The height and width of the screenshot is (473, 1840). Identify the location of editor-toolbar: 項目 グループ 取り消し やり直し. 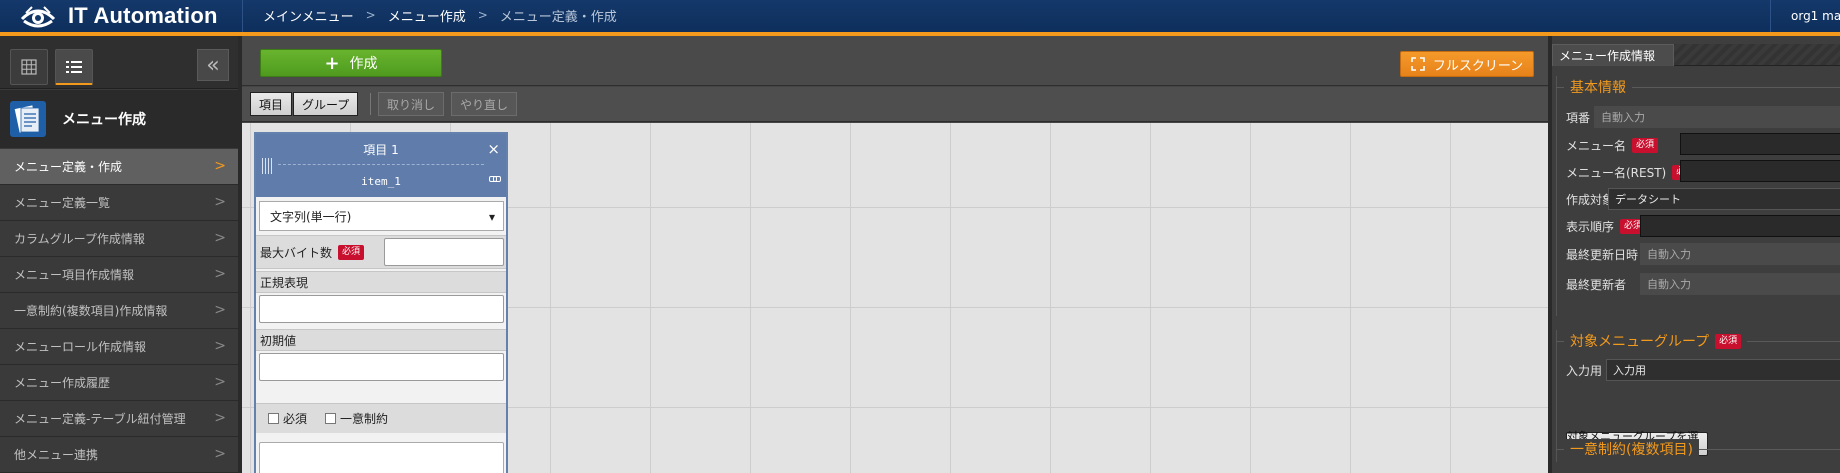
(897, 104).